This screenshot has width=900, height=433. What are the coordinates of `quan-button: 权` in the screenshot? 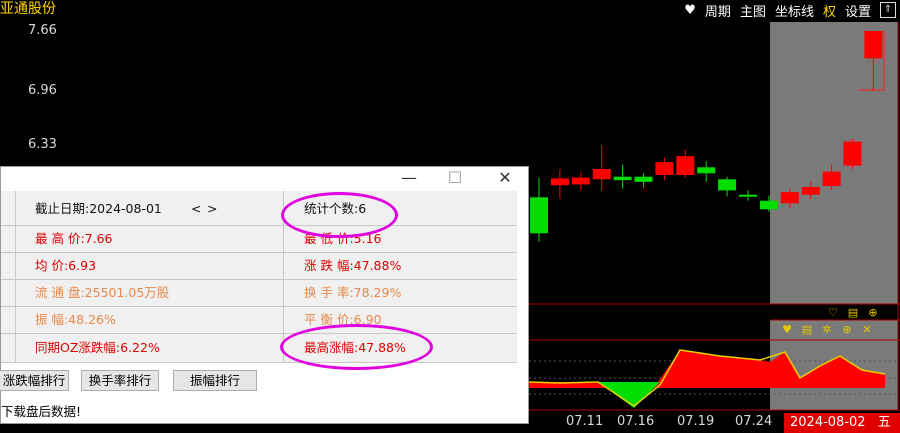 It's located at (829, 10).